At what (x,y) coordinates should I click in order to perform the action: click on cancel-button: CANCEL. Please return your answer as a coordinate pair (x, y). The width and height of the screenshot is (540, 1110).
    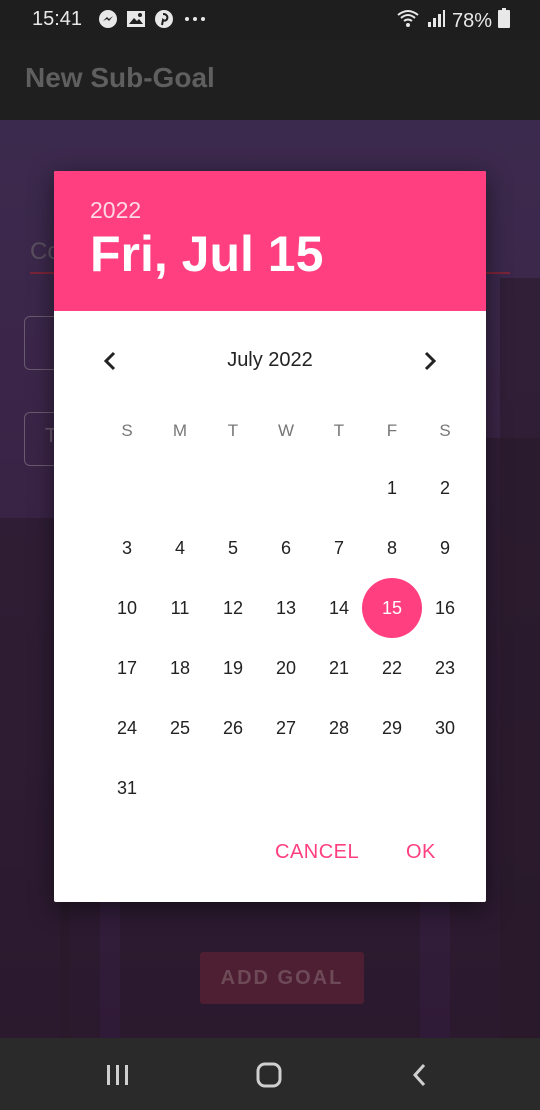
    Looking at the image, I should click on (317, 852).